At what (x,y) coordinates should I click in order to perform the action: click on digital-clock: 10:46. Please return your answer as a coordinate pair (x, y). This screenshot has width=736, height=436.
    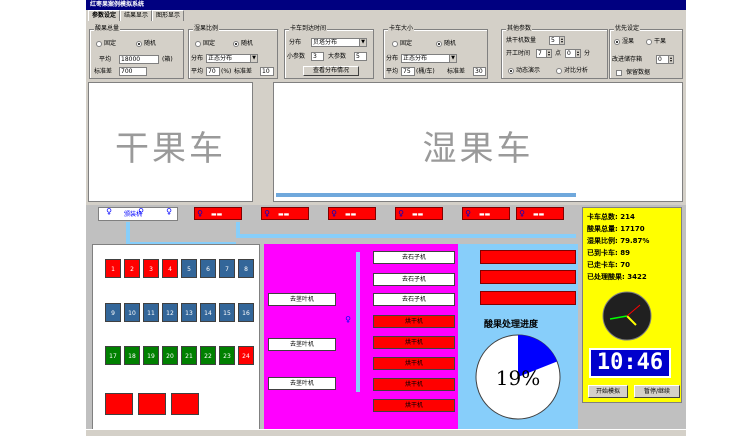
    Looking at the image, I should click on (630, 363).